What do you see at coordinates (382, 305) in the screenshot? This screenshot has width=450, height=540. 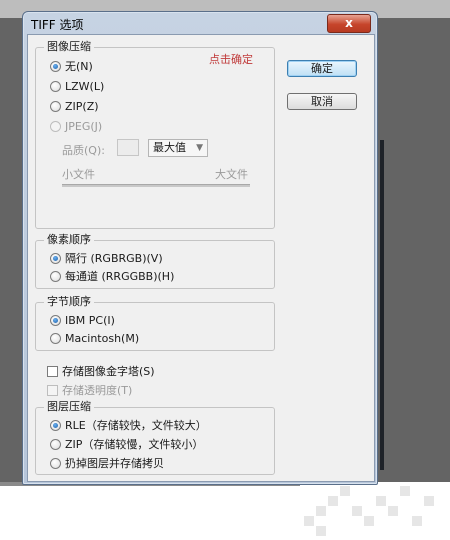 I see `window-edge-shadow` at bounding box center [382, 305].